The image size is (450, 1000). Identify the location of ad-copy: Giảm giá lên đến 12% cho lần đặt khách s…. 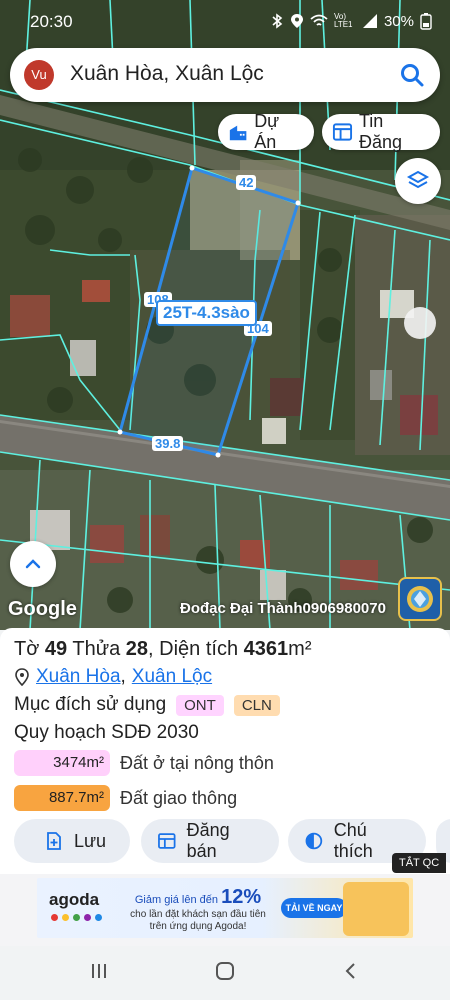
(198, 909).